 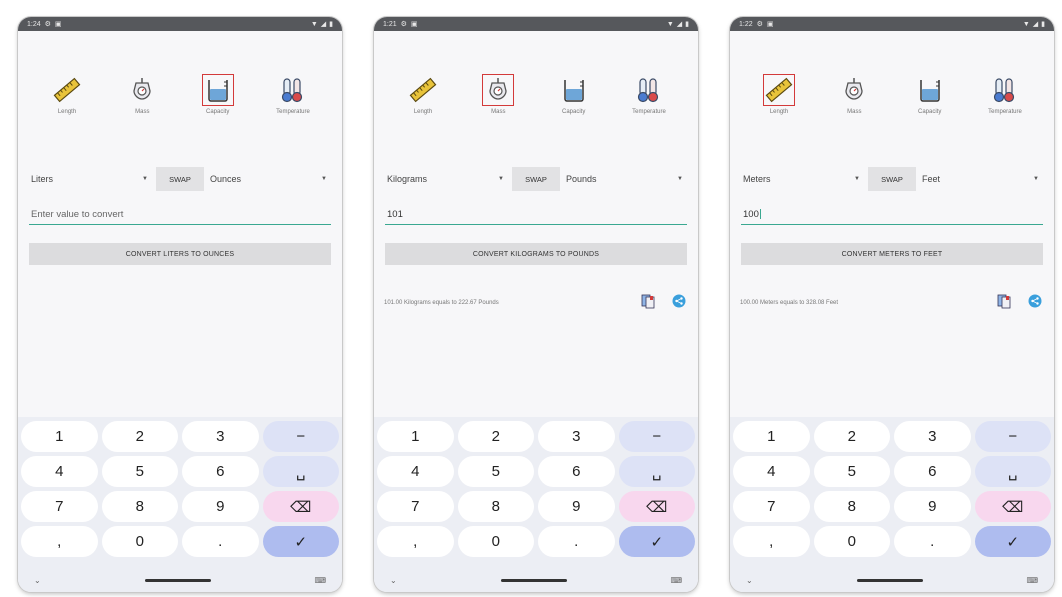 What do you see at coordinates (180, 254) in the screenshot?
I see `convert-button: CONVERT LITERS TO OUNCES` at bounding box center [180, 254].